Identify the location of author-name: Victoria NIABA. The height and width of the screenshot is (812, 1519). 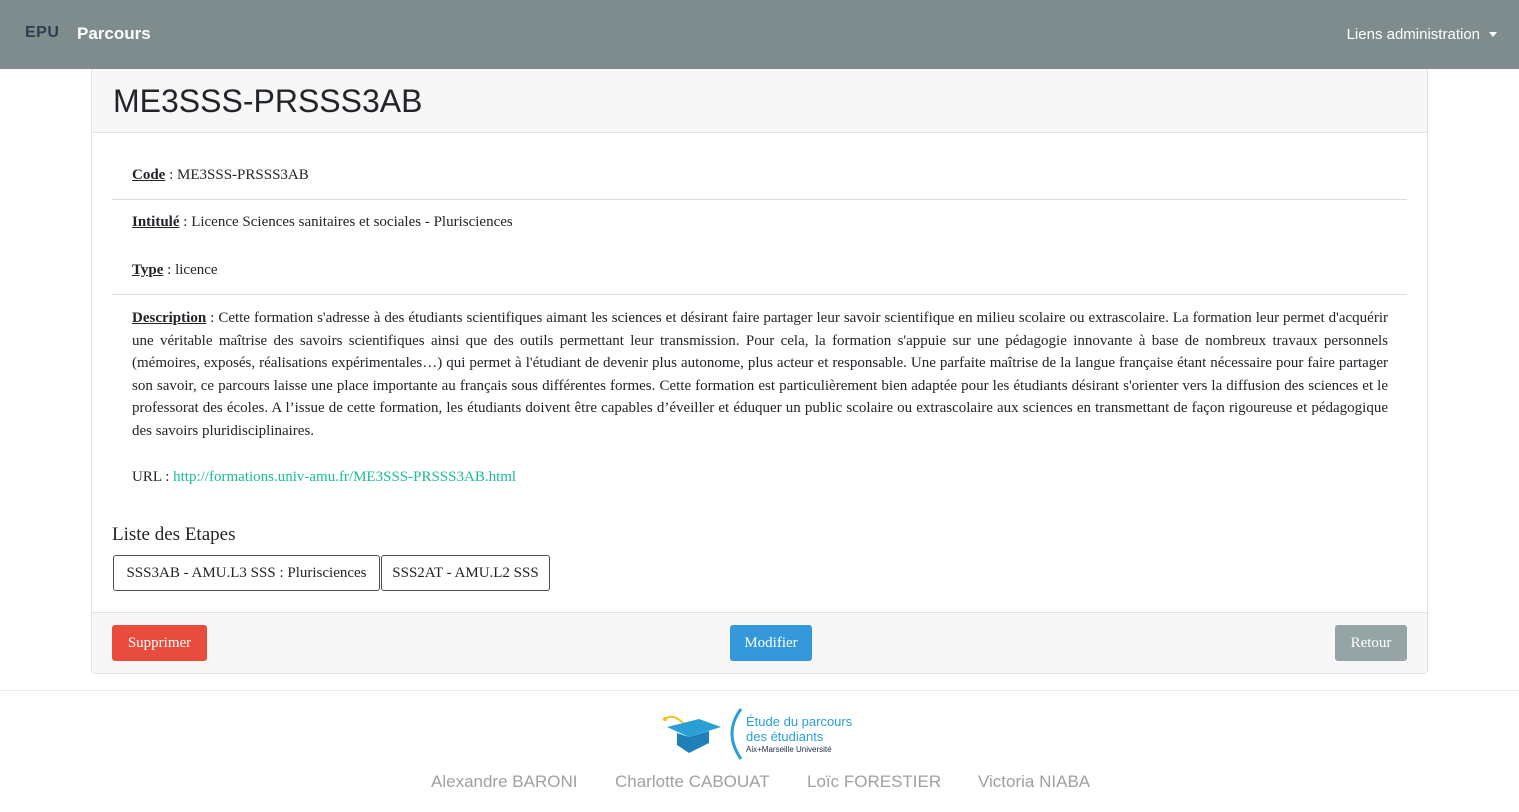
(1034, 781).